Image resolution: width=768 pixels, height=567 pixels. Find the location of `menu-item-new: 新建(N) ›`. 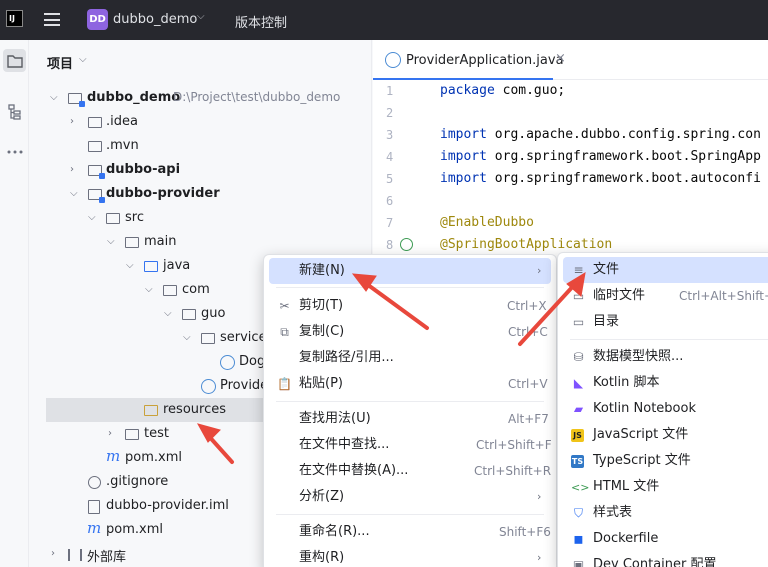

menu-item-new: 新建(N) › is located at coordinates (410, 271).